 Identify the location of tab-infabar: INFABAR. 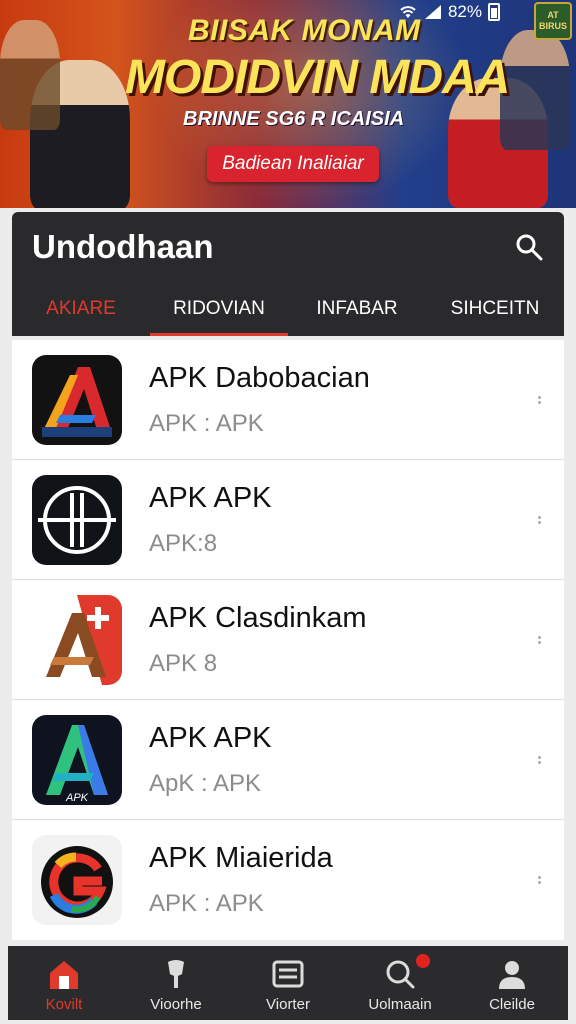
(357, 309).